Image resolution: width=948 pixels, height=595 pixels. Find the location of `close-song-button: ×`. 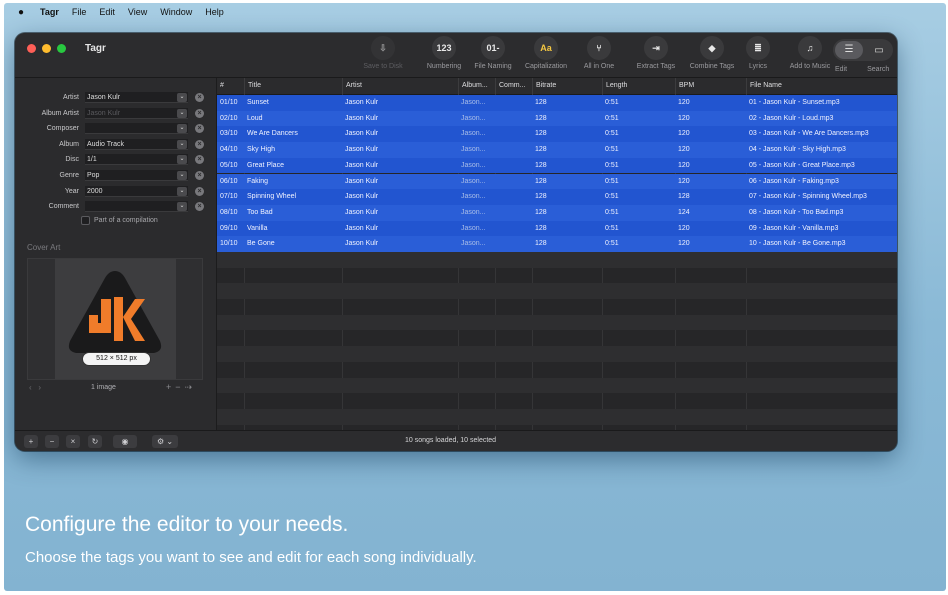

close-song-button: × is located at coordinates (73, 441).